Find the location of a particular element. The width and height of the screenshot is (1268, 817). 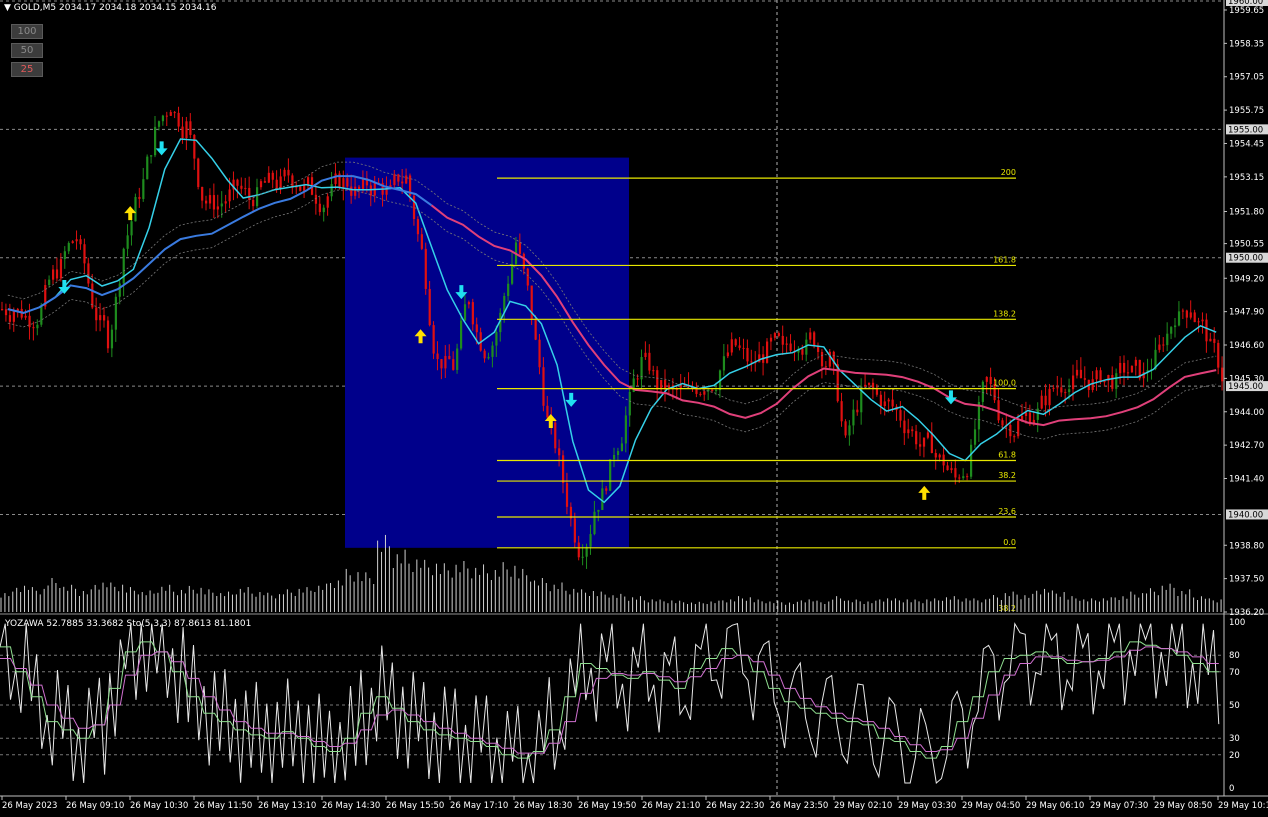

price-tick-label: 1937.50 is located at coordinates (1246, 580).